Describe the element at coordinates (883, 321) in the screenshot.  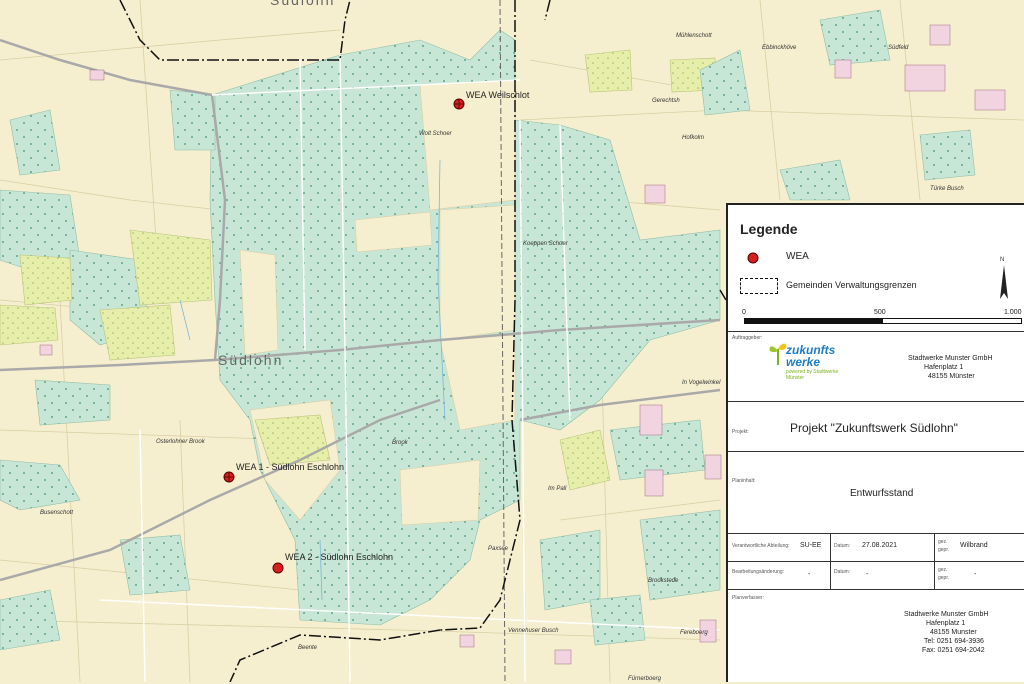
I see `scale-bar` at that location.